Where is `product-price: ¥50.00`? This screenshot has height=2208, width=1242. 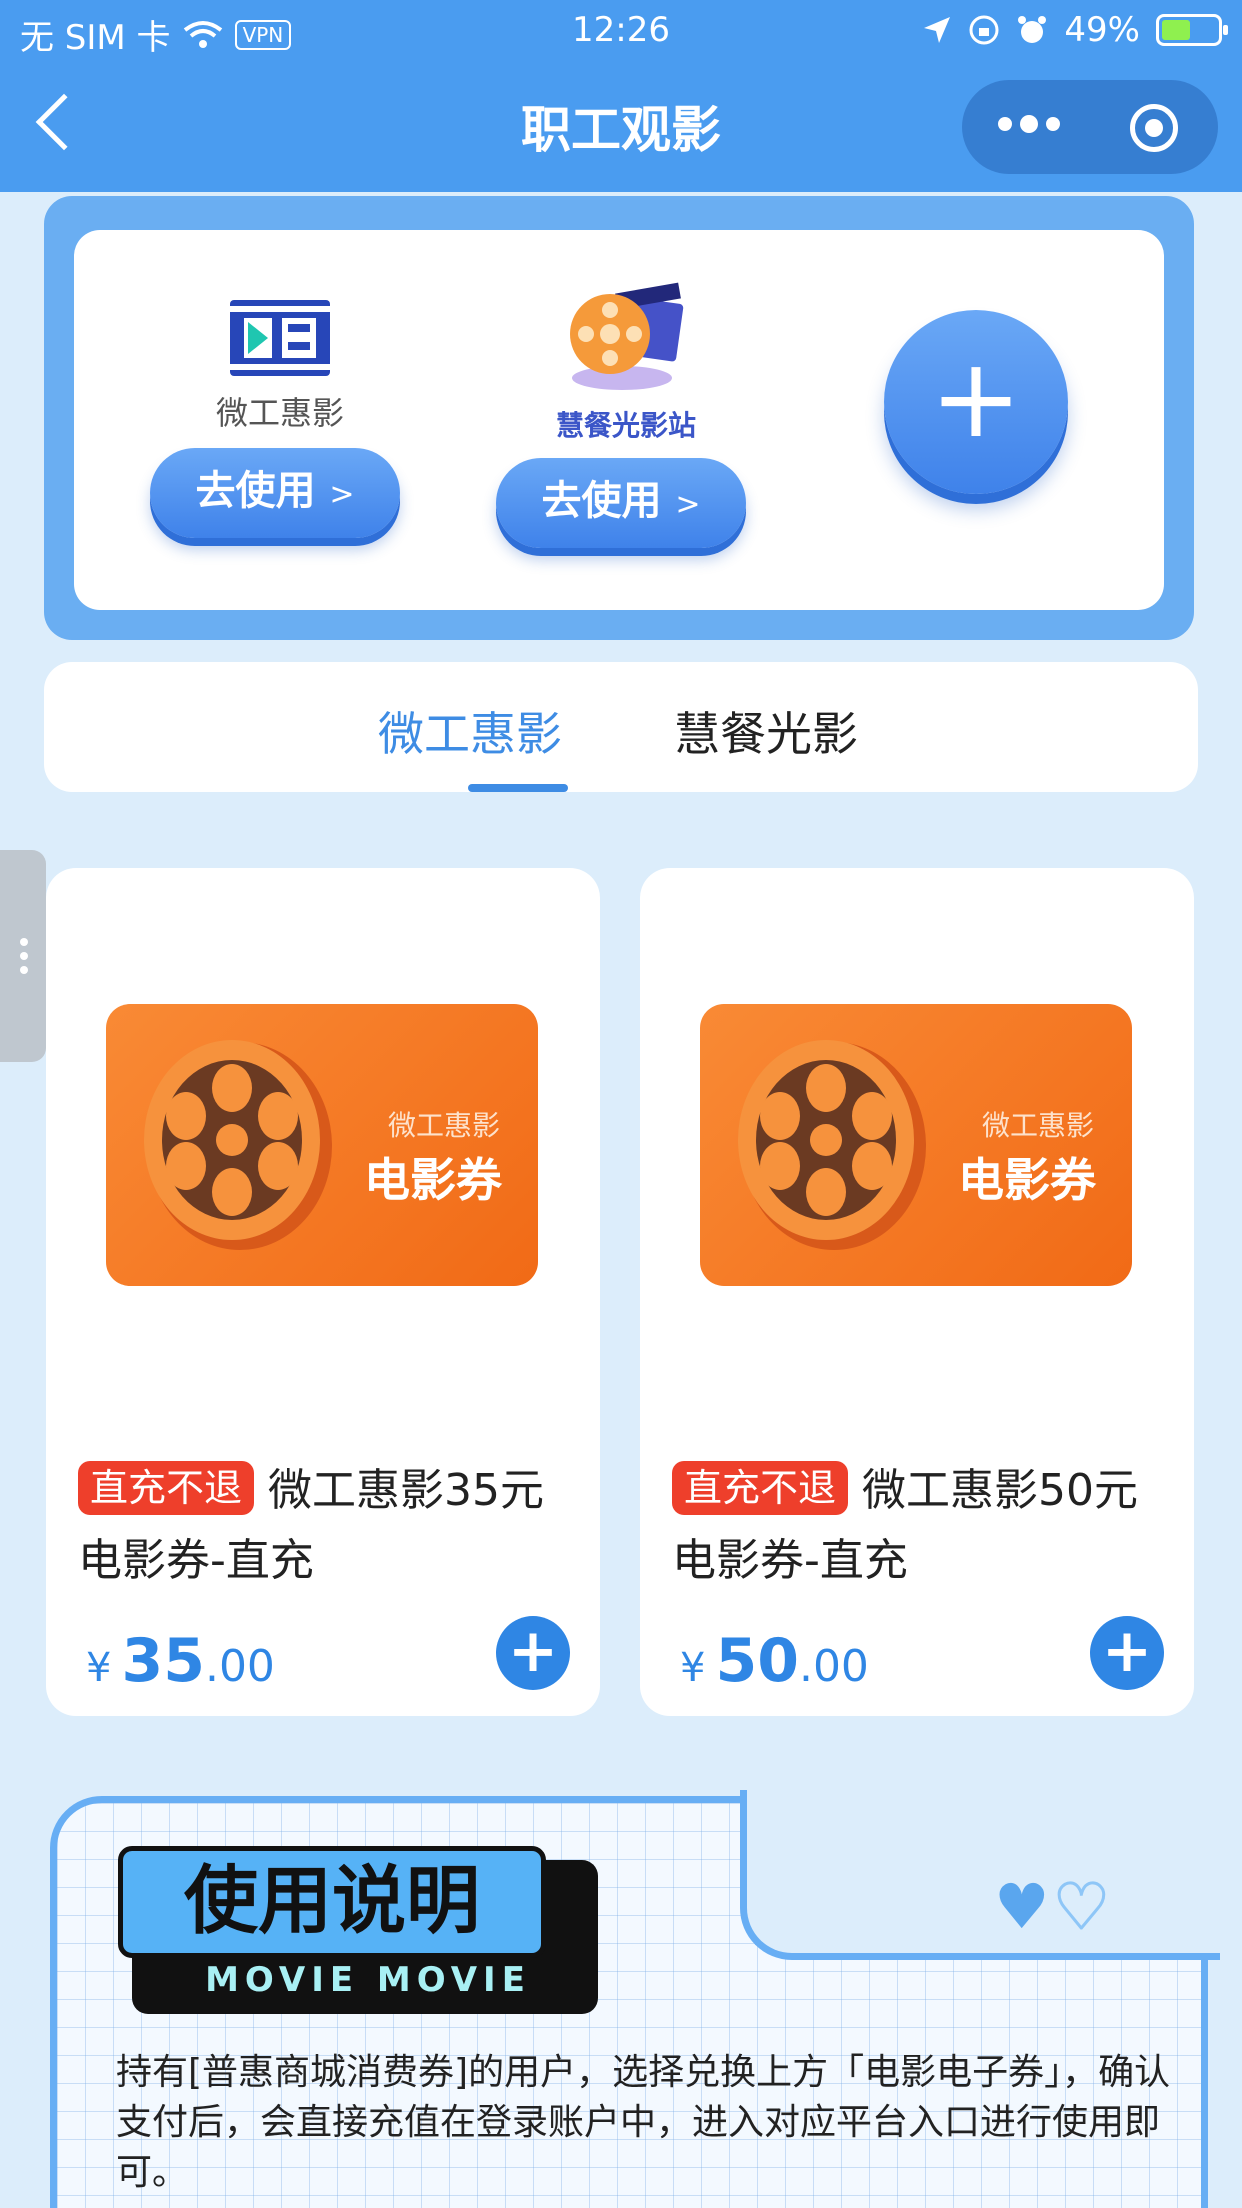 product-price: ¥50.00 is located at coordinates (774, 1661).